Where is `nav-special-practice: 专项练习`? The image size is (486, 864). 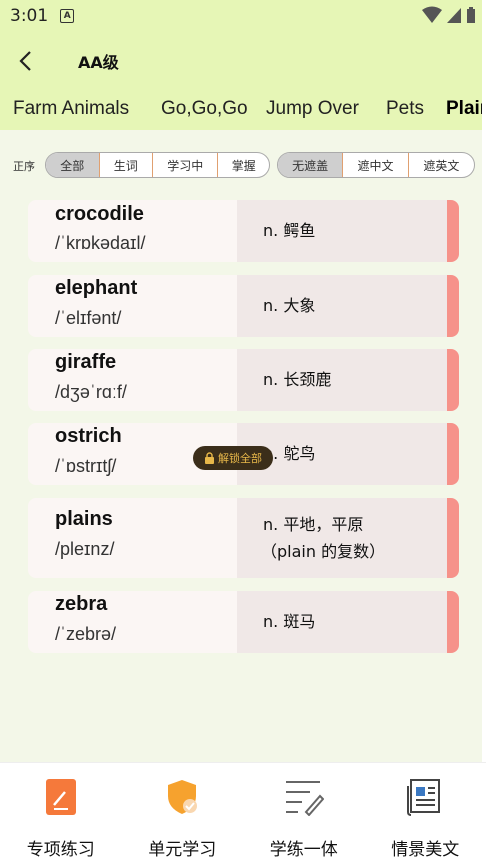
nav-special-practice: 专项练习 is located at coordinates (61, 813).